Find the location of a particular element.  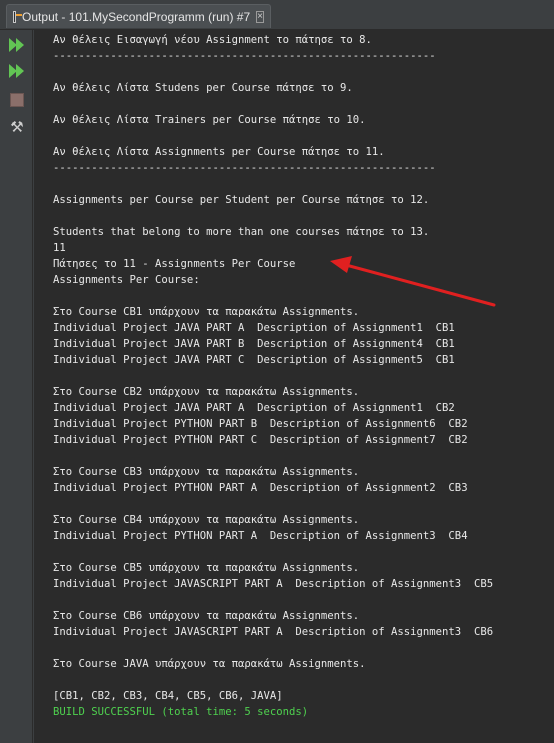

output-tab: Output - 101.MySecondProgramm (run) #7 × is located at coordinates (138, 16).